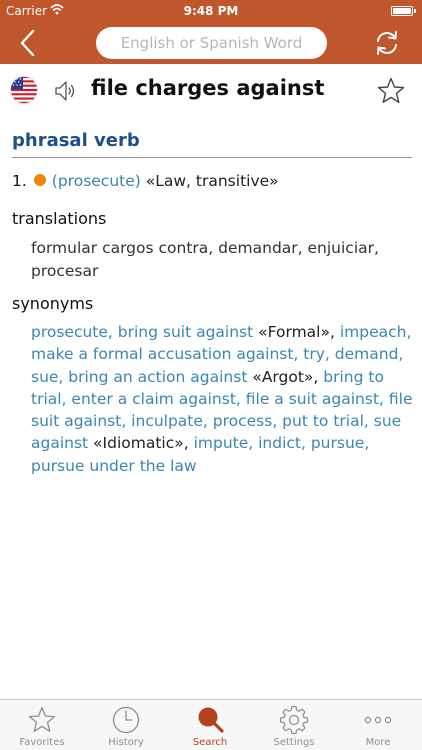 This screenshot has width=422, height=750. What do you see at coordinates (96, 181) in the screenshot?
I see `sense-meaning-link: (prosecute)` at bounding box center [96, 181].